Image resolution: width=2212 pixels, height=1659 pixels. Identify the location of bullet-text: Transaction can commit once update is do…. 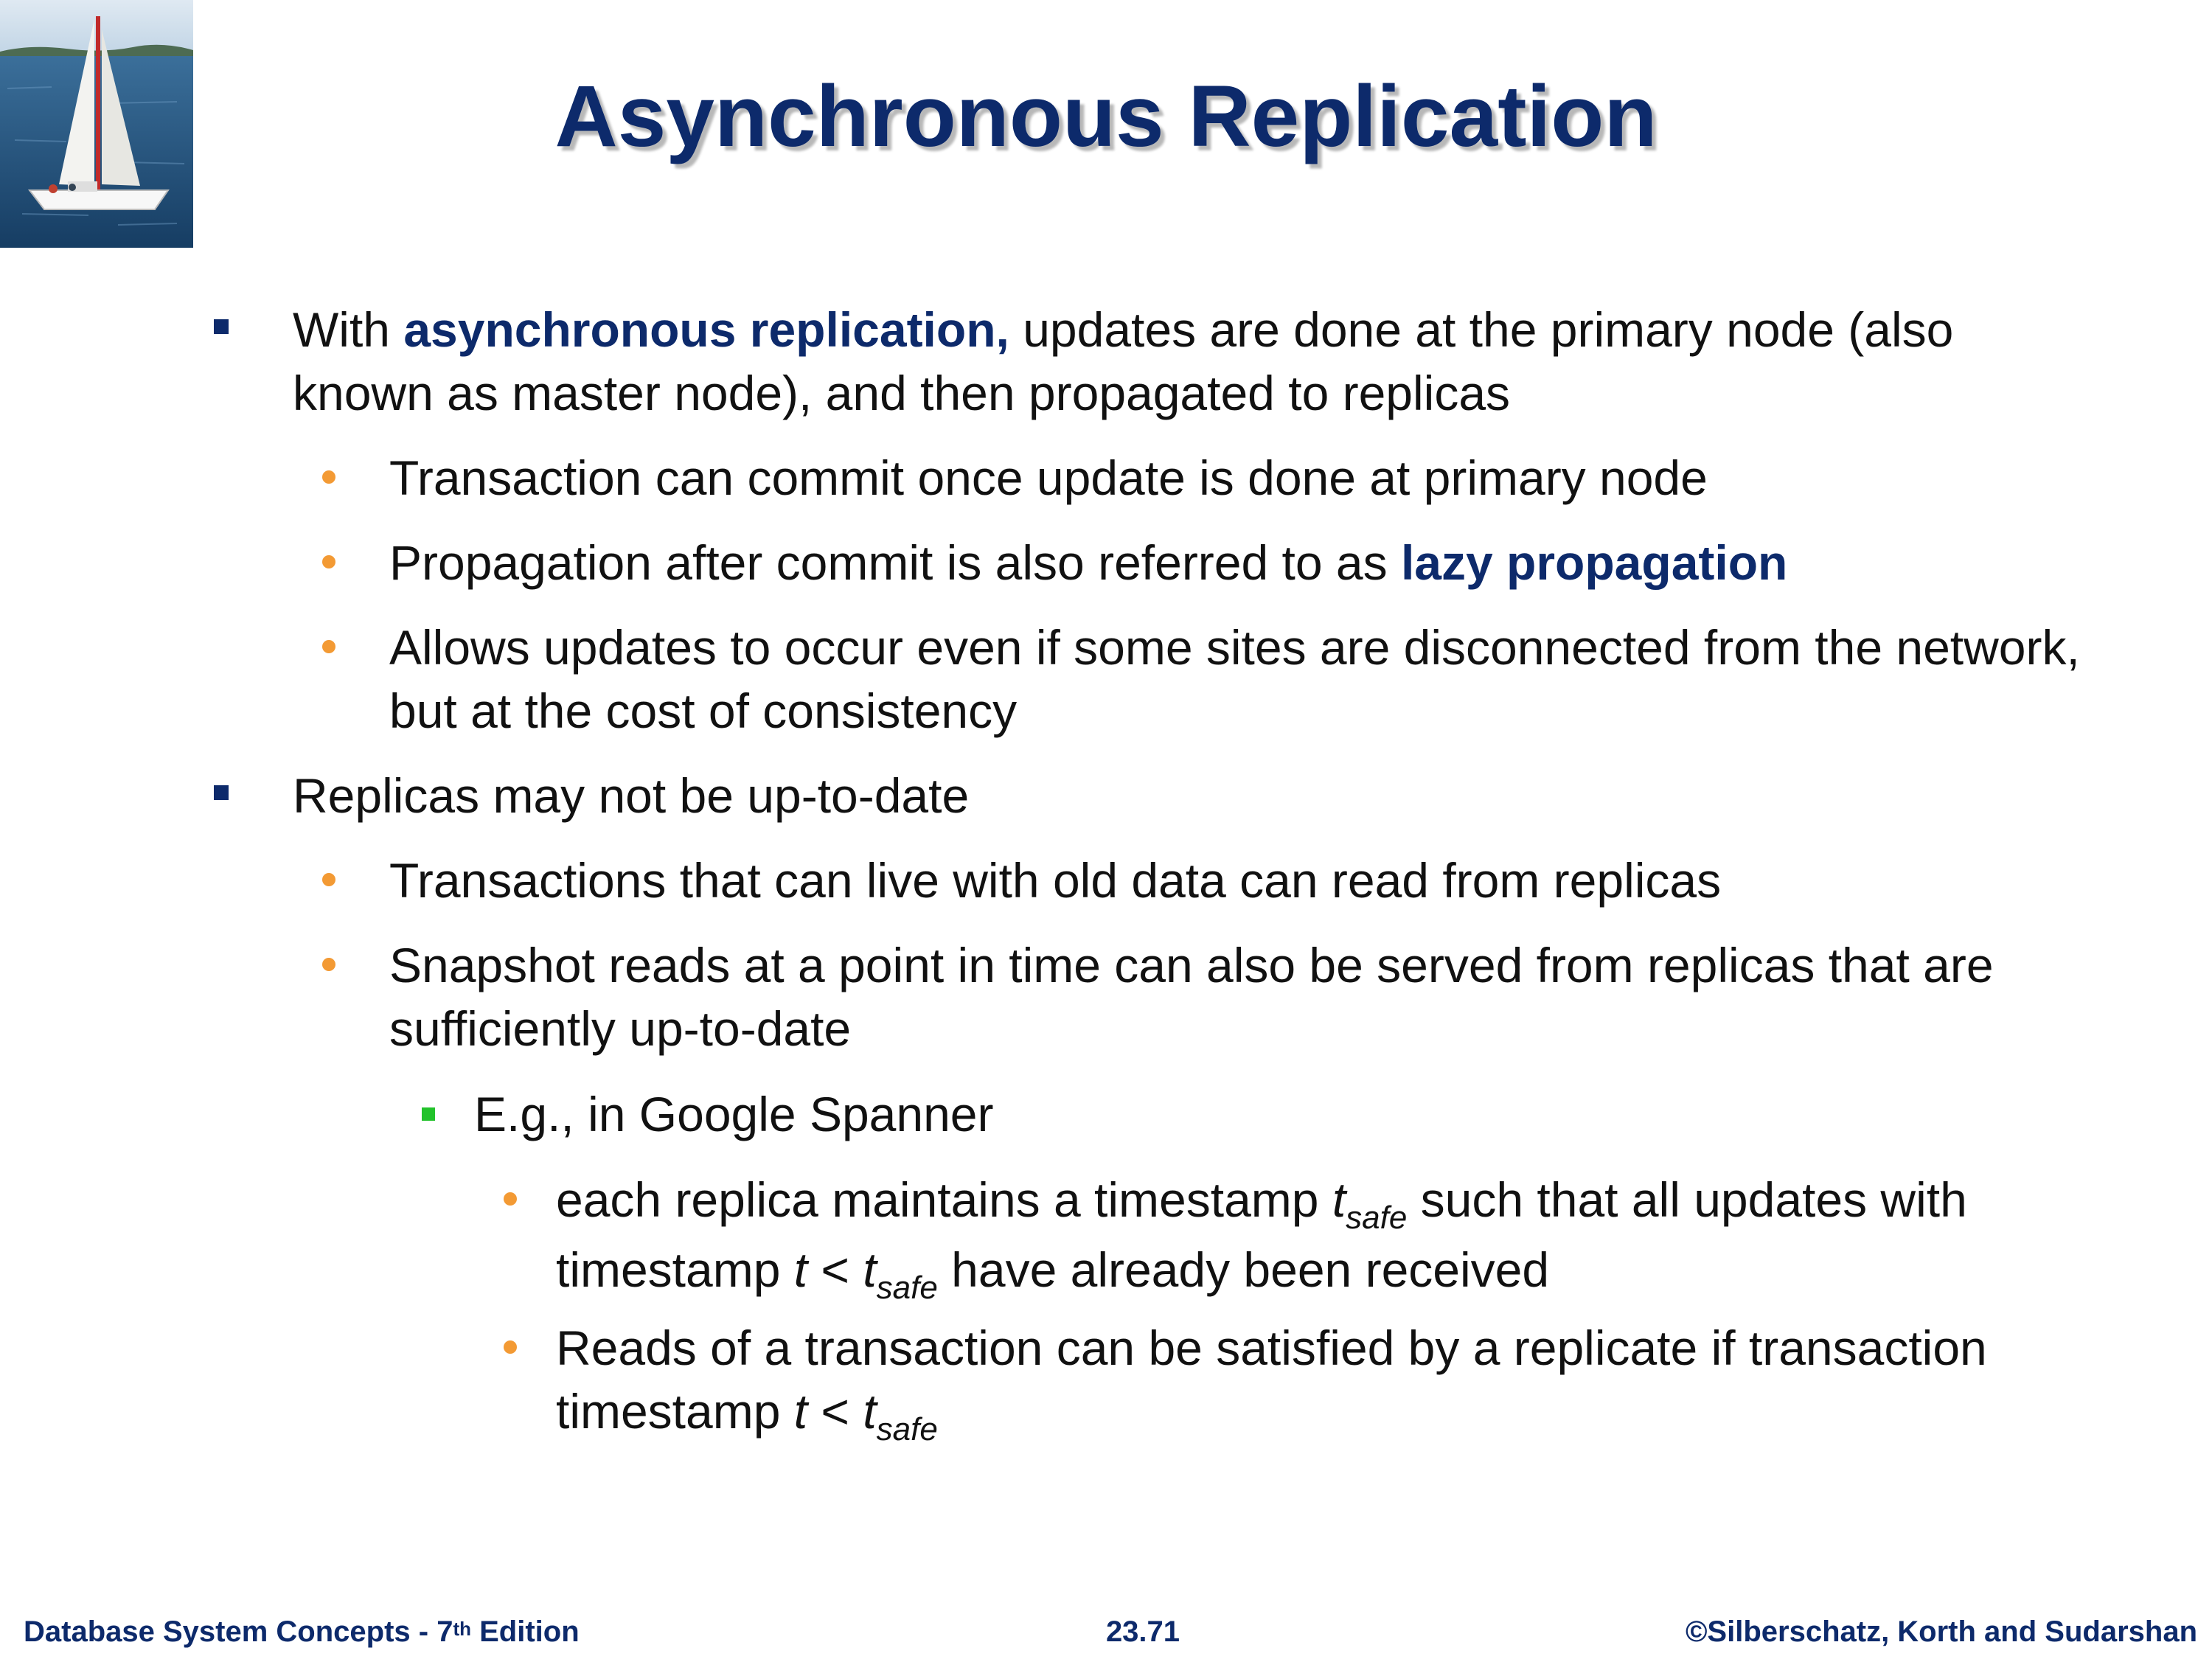
(1237, 477).